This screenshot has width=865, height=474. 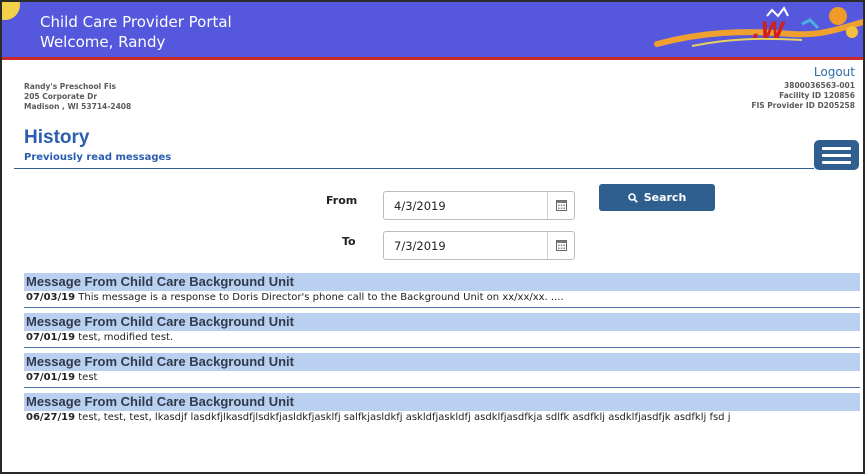 What do you see at coordinates (769, 31) in the screenshot?
I see `svg-text: .W` at bounding box center [769, 31].